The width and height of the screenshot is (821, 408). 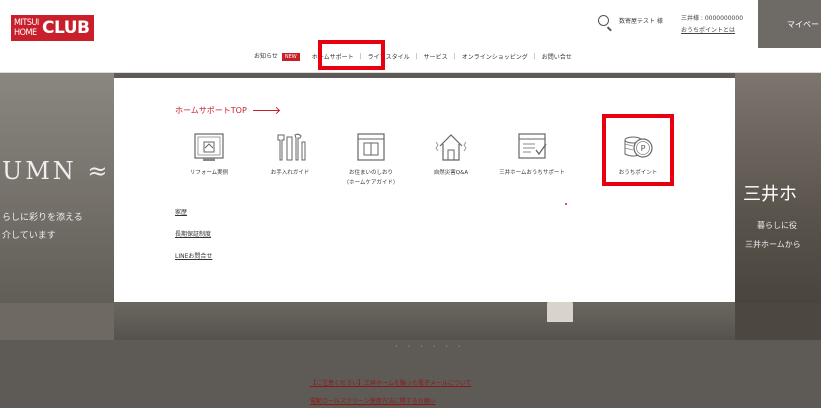 What do you see at coordinates (789, 24) in the screenshot?
I see `mypage-button: マイペー` at bounding box center [789, 24].